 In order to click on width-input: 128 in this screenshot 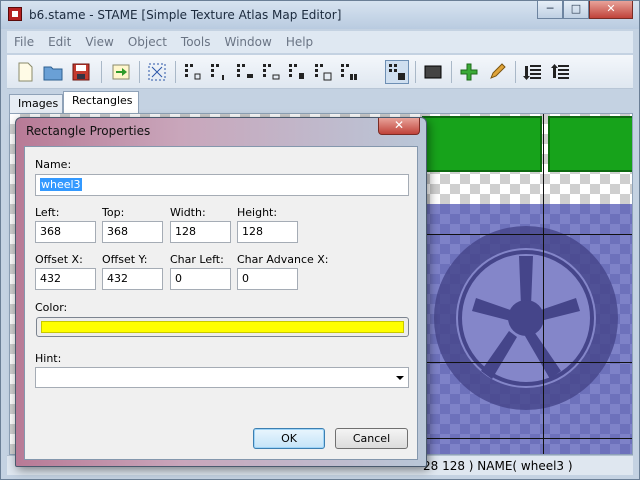, I will do `click(200, 232)`.